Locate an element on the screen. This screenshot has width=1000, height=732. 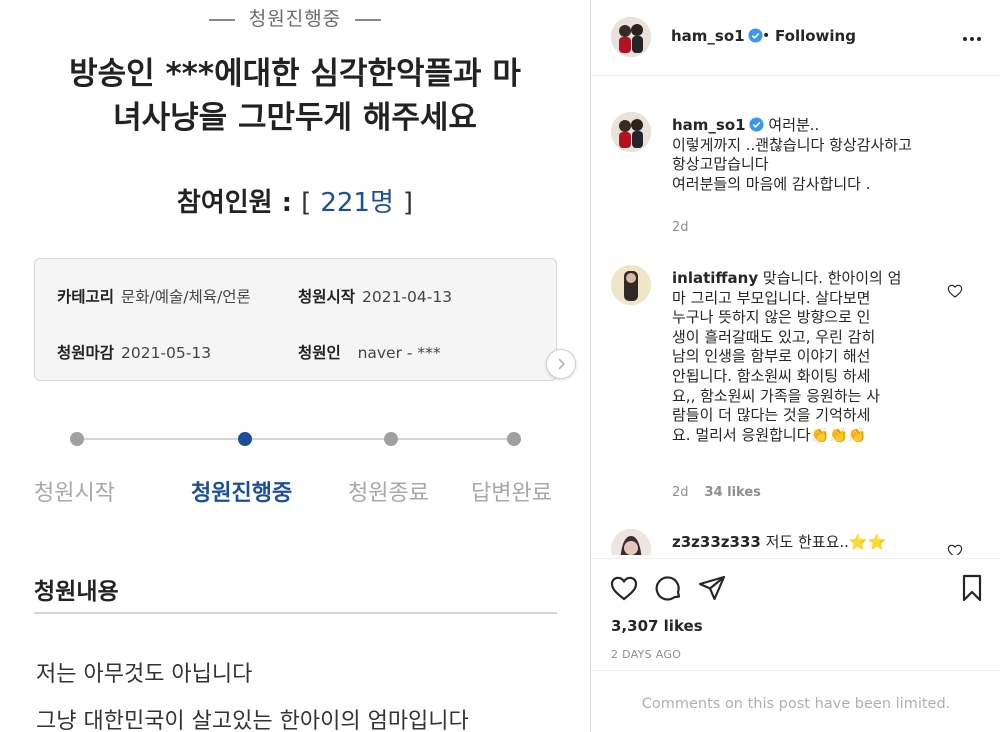
caption-line-3: 항상고맙습니다 is located at coordinates (720, 164).